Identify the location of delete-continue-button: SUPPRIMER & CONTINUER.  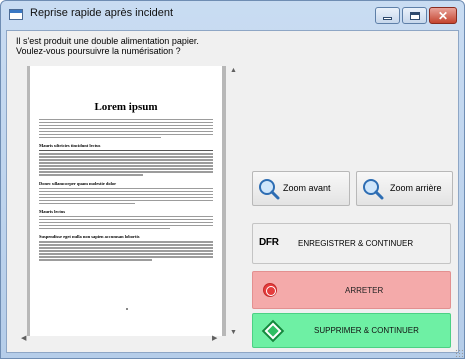
(351, 330).